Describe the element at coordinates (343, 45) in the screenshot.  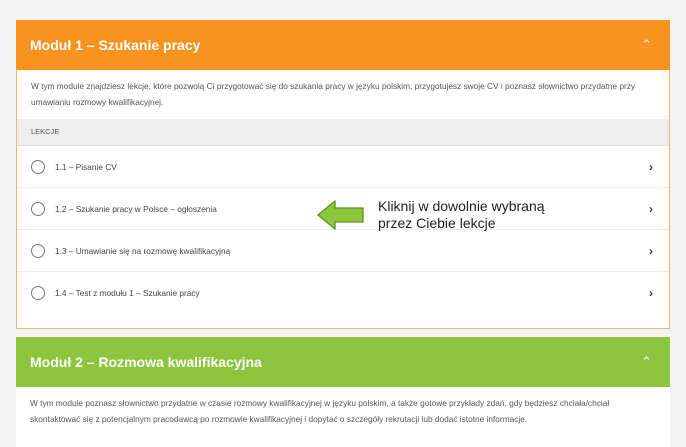
I see `module-1-header: Moduł 1 – Szukanie pracy ⌃` at that location.